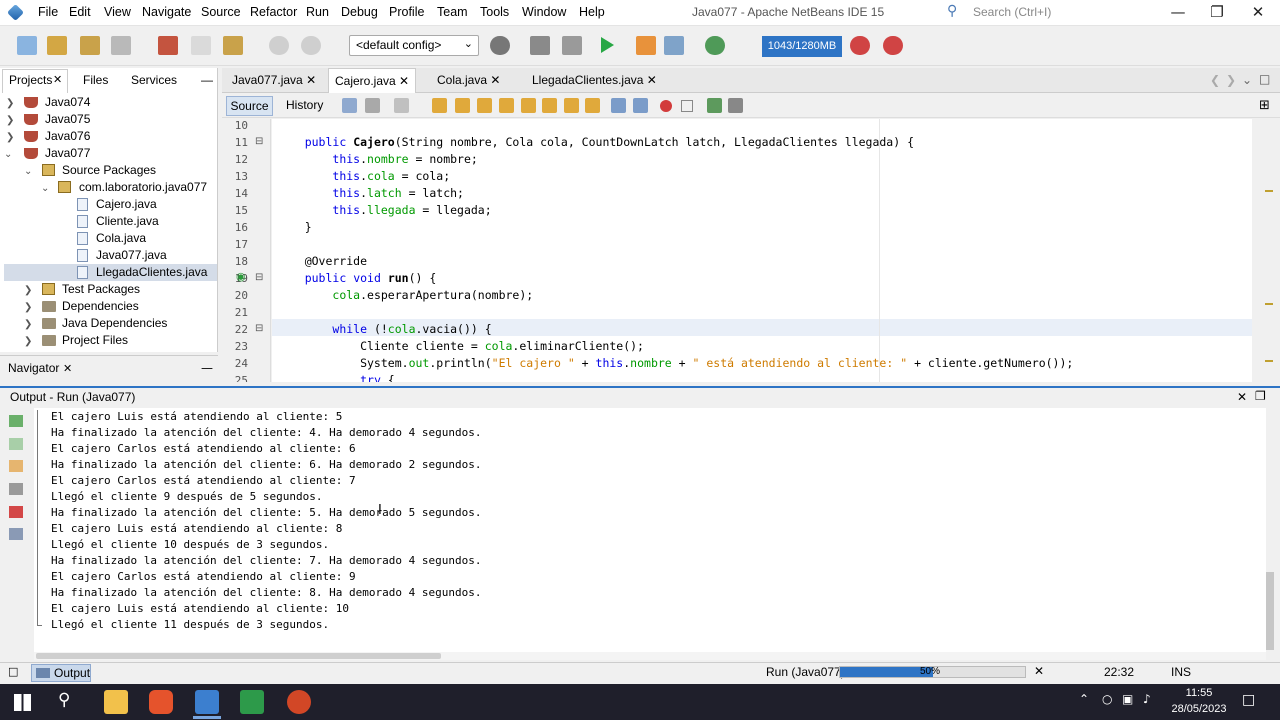  Describe the element at coordinates (207, 702) in the screenshot. I see `netbeans-taskbar-icon` at that location.